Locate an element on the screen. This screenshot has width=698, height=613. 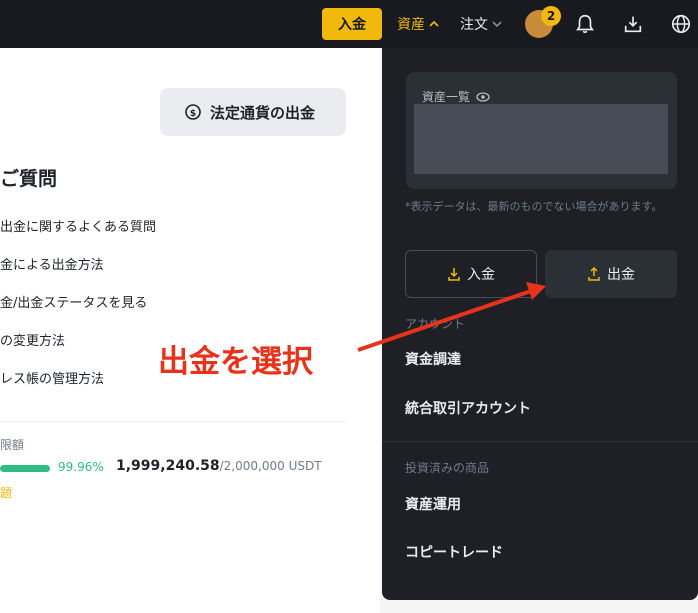
asset-overview-header: 資産一覧 is located at coordinates (456, 96).